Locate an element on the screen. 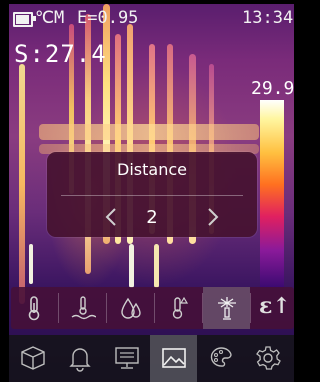 The image size is (320, 382). emissivity-readout: E=0.95 is located at coordinates (108, 18).